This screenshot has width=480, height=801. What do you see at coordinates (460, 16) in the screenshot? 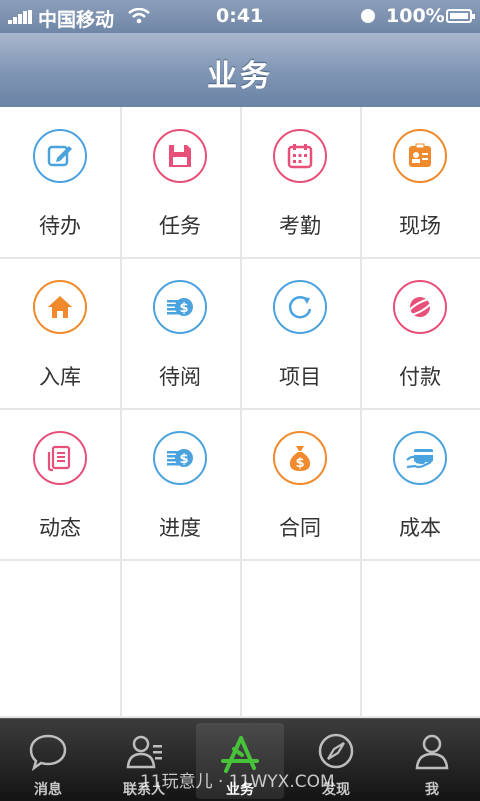
I see `battery-icon` at bounding box center [460, 16].